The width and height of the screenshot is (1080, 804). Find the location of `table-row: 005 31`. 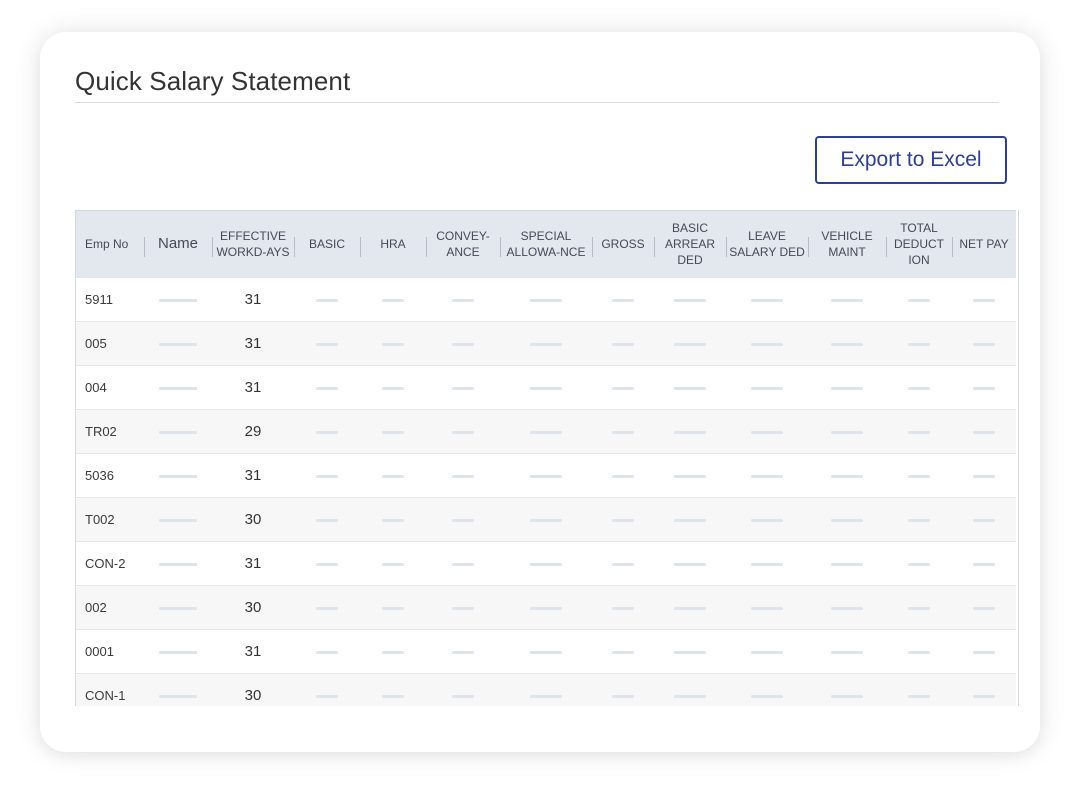

table-row: 005 31 is located at coordinates (546, 343).